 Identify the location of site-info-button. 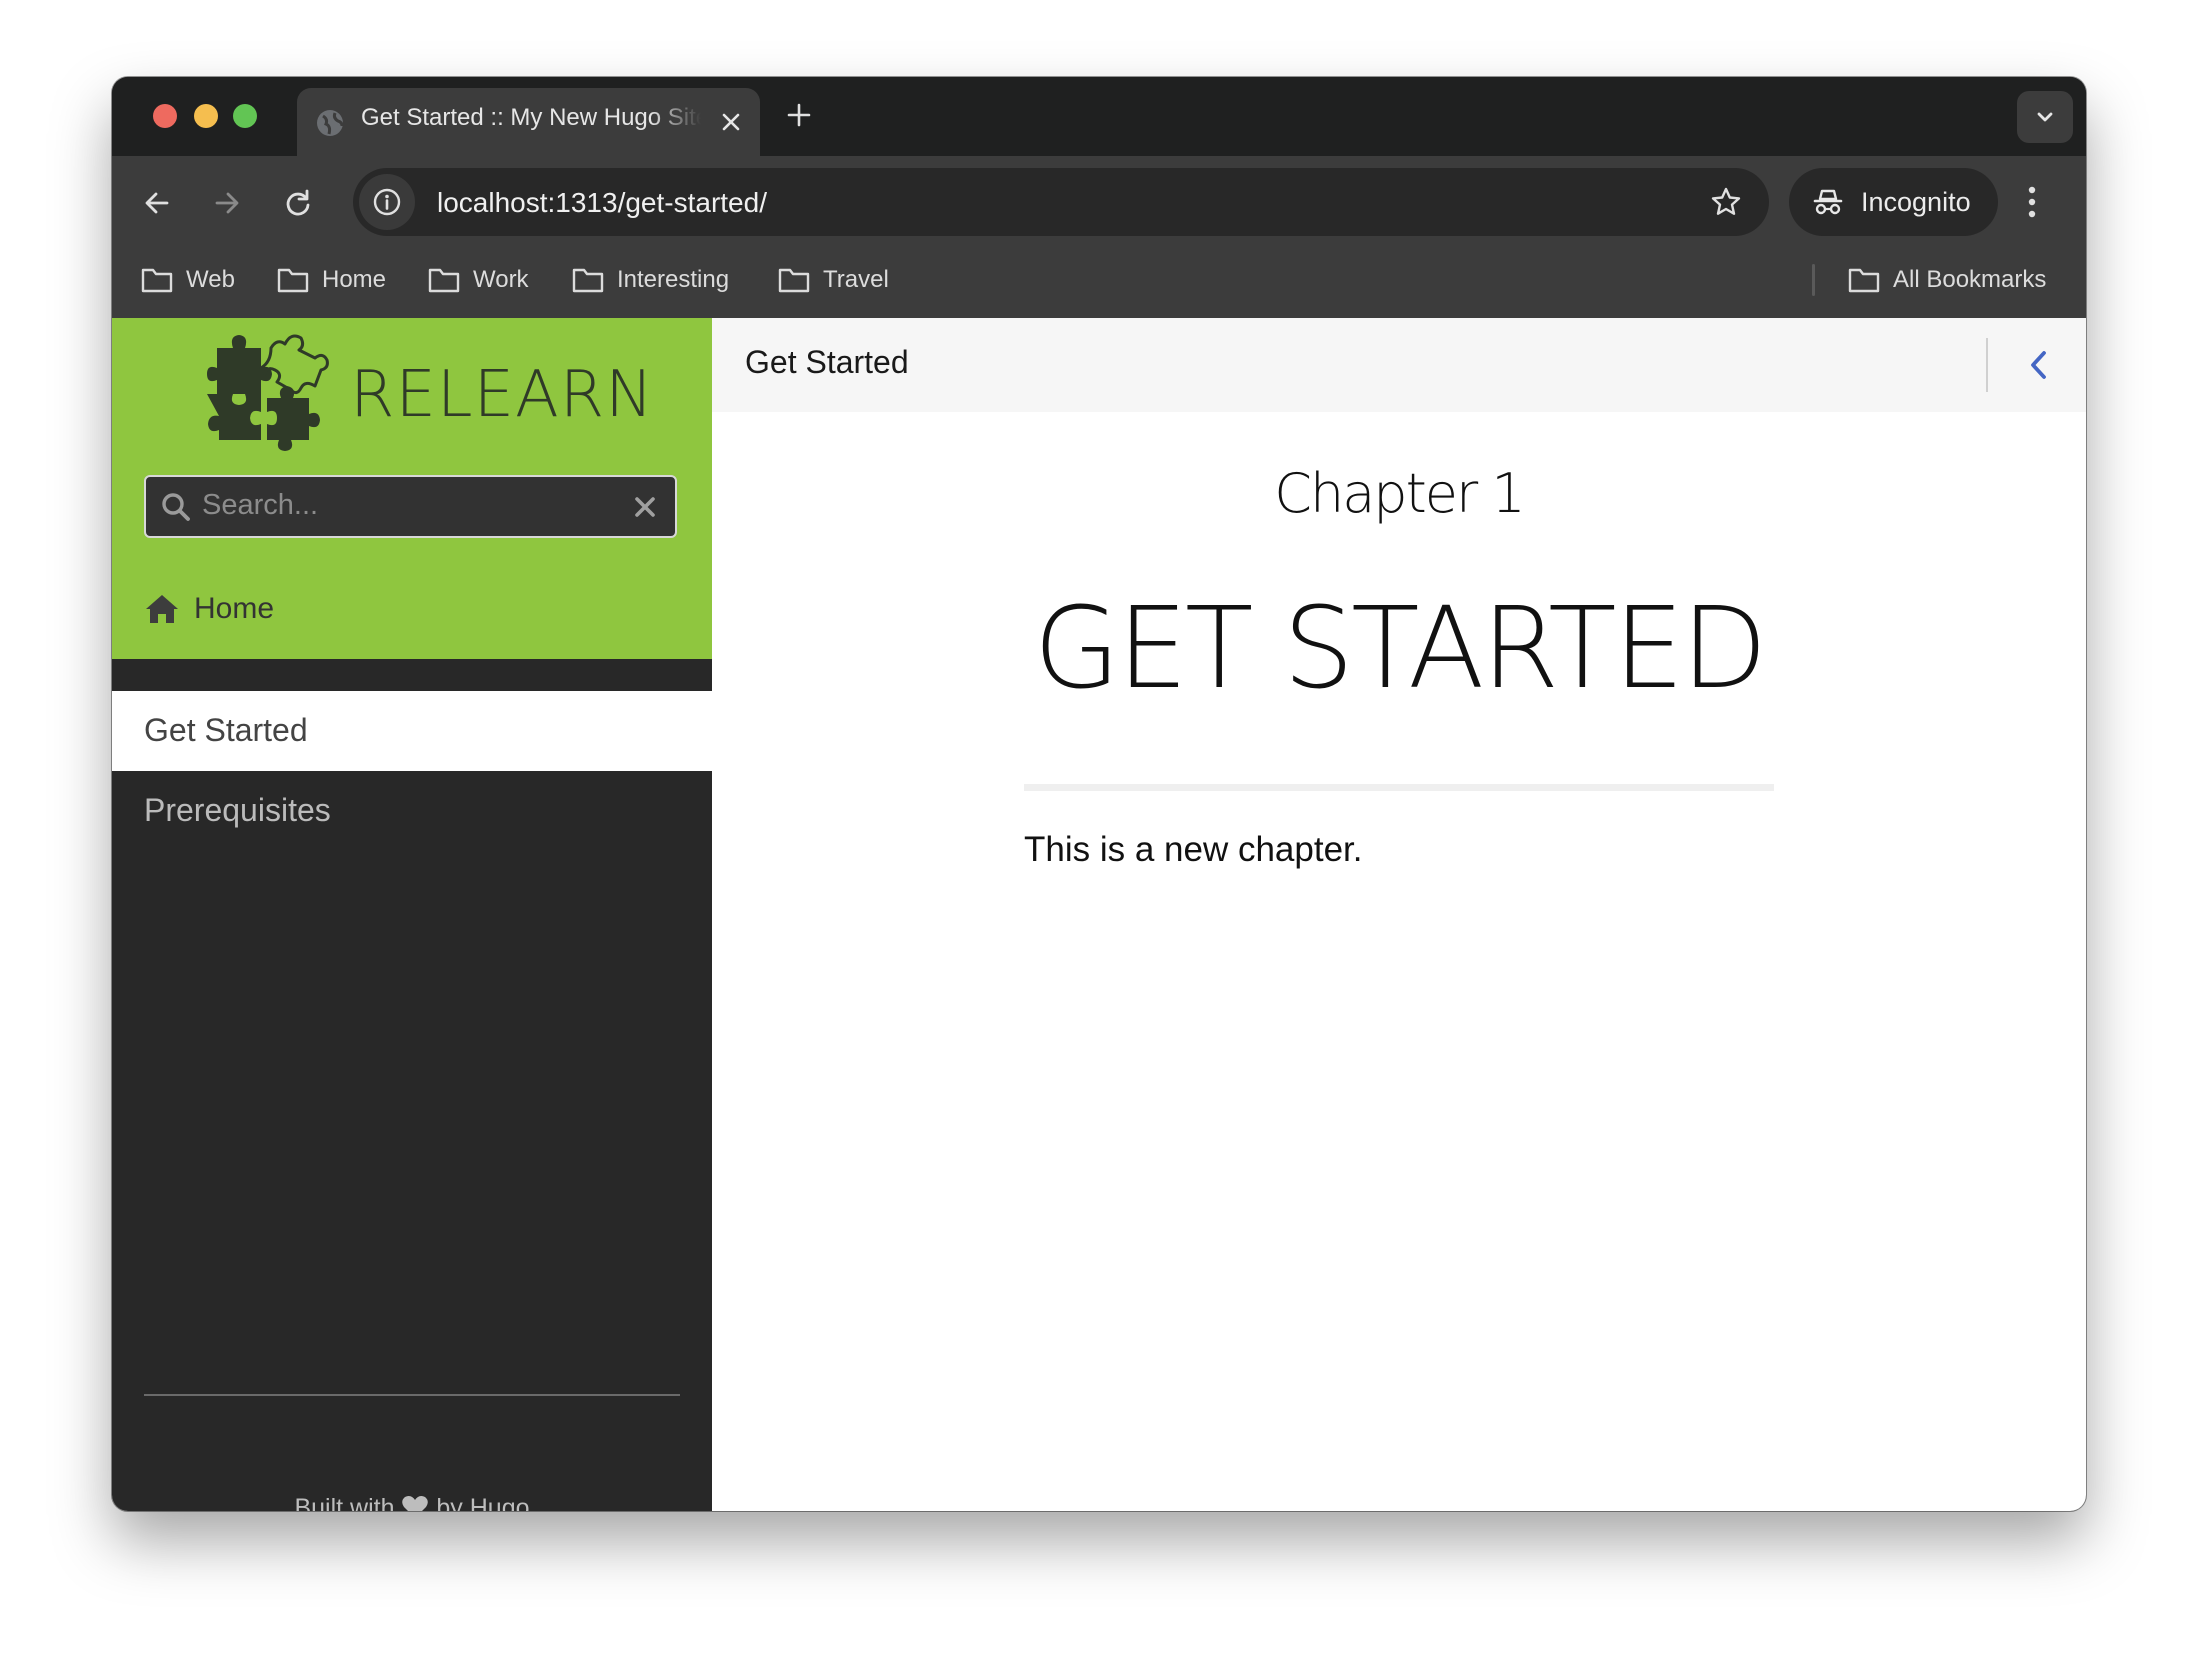
(387, 202).